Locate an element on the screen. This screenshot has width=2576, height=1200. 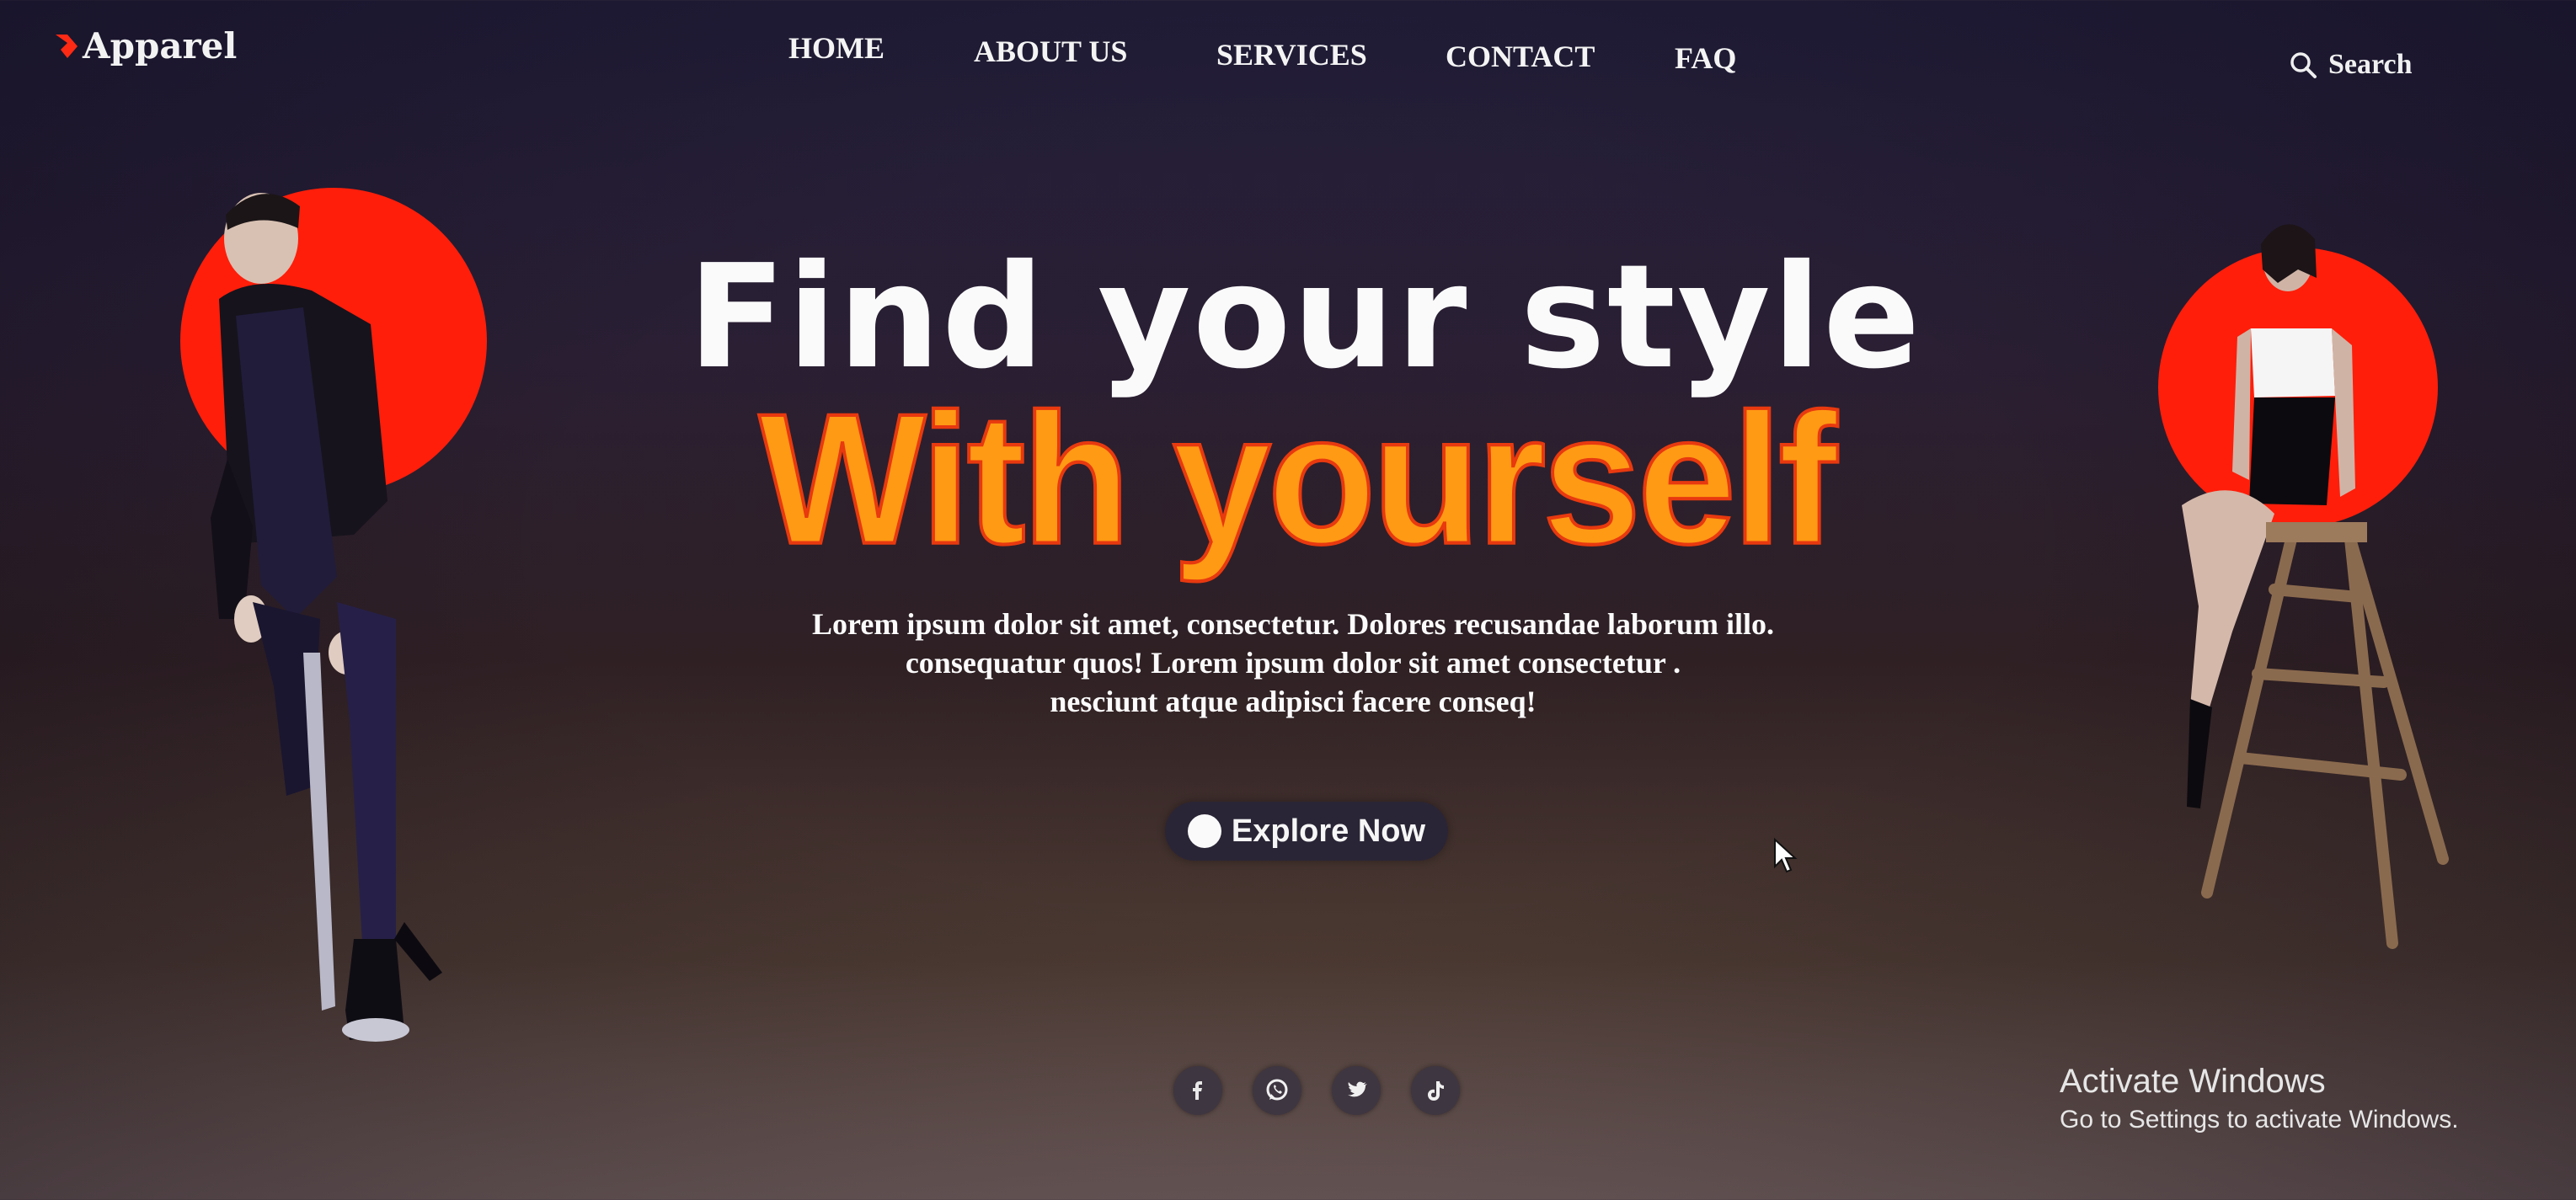
twitter-icon is located at coordinates (1357, 1089).